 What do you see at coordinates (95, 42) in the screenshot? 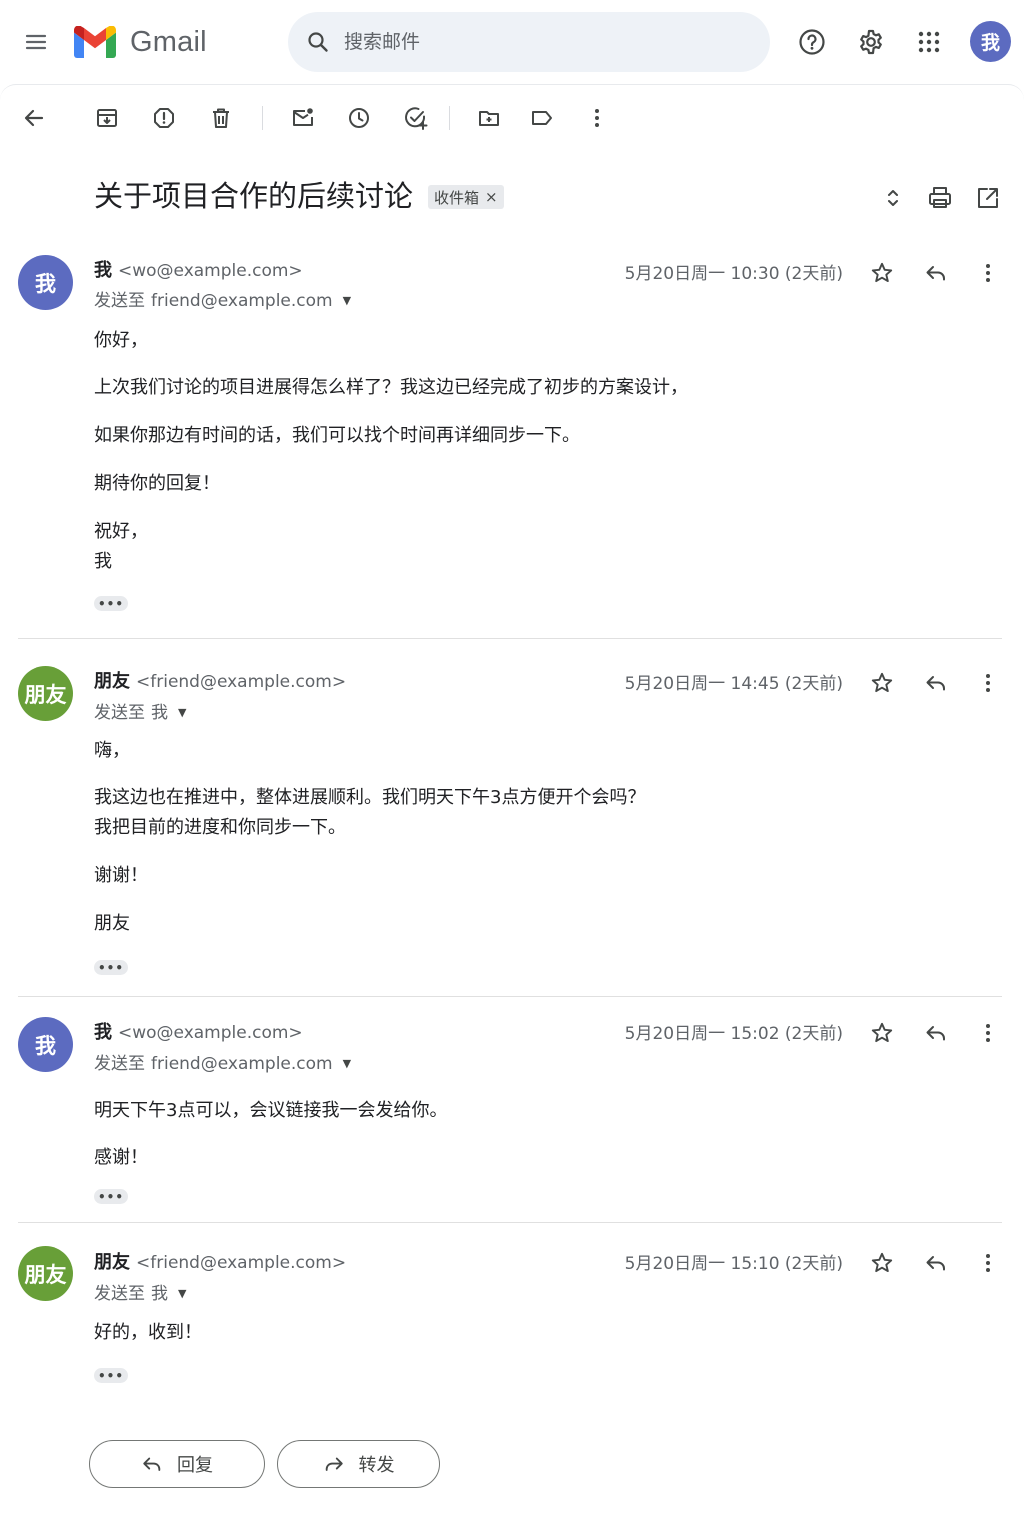
I see `gmail-m-icon` at bounding box center [95, 42].